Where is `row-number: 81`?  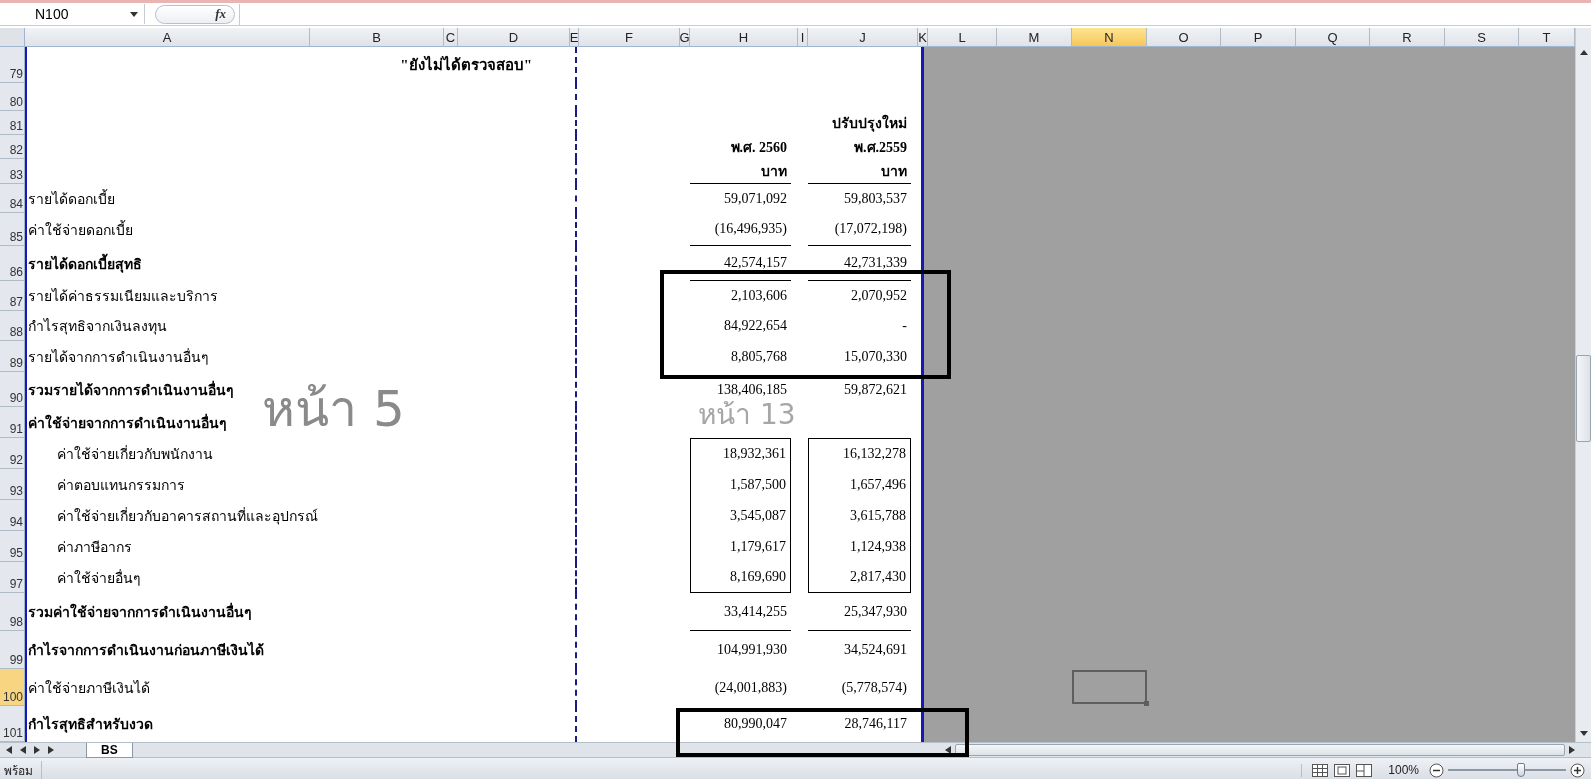 row-number: 81 is located at coordinates (12, 123).